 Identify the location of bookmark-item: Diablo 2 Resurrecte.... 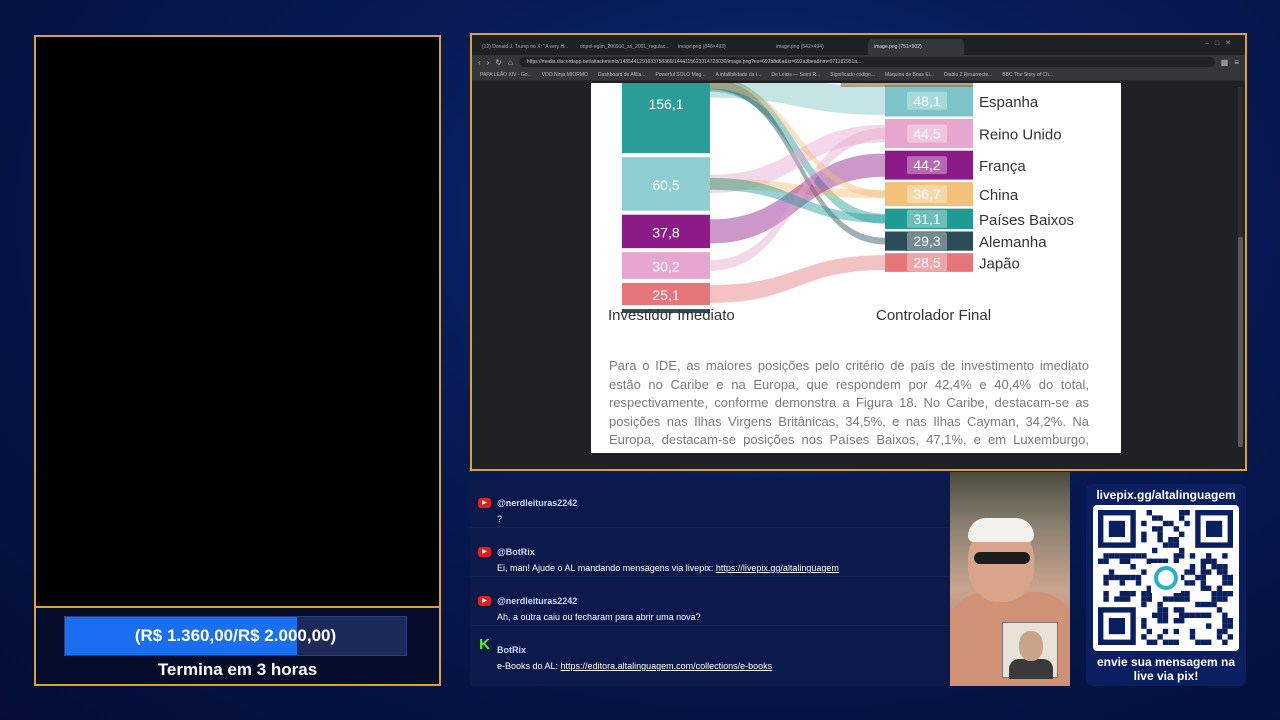
(968, 75).